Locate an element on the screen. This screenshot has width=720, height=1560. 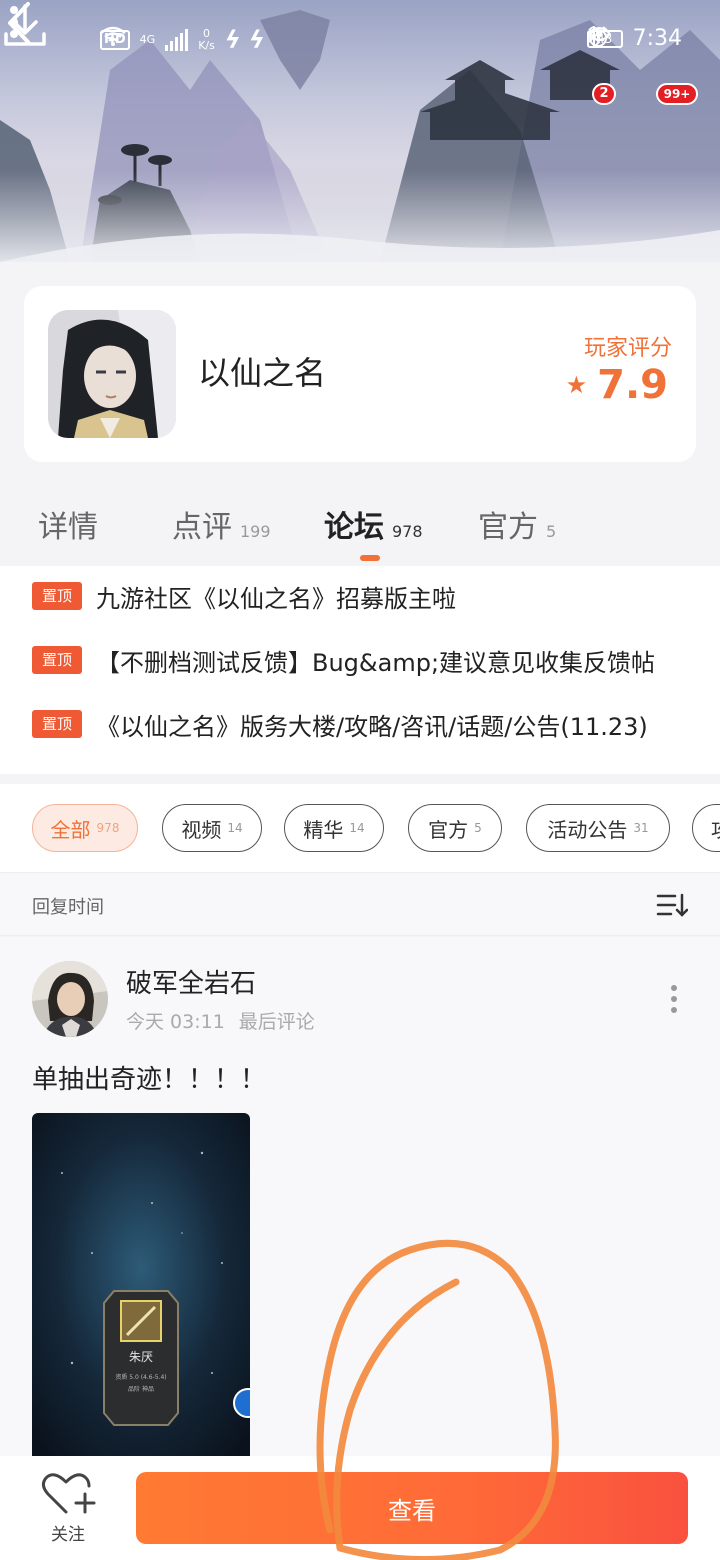
tab-forum: 论坛 978 is located at coordinates (373, 524).